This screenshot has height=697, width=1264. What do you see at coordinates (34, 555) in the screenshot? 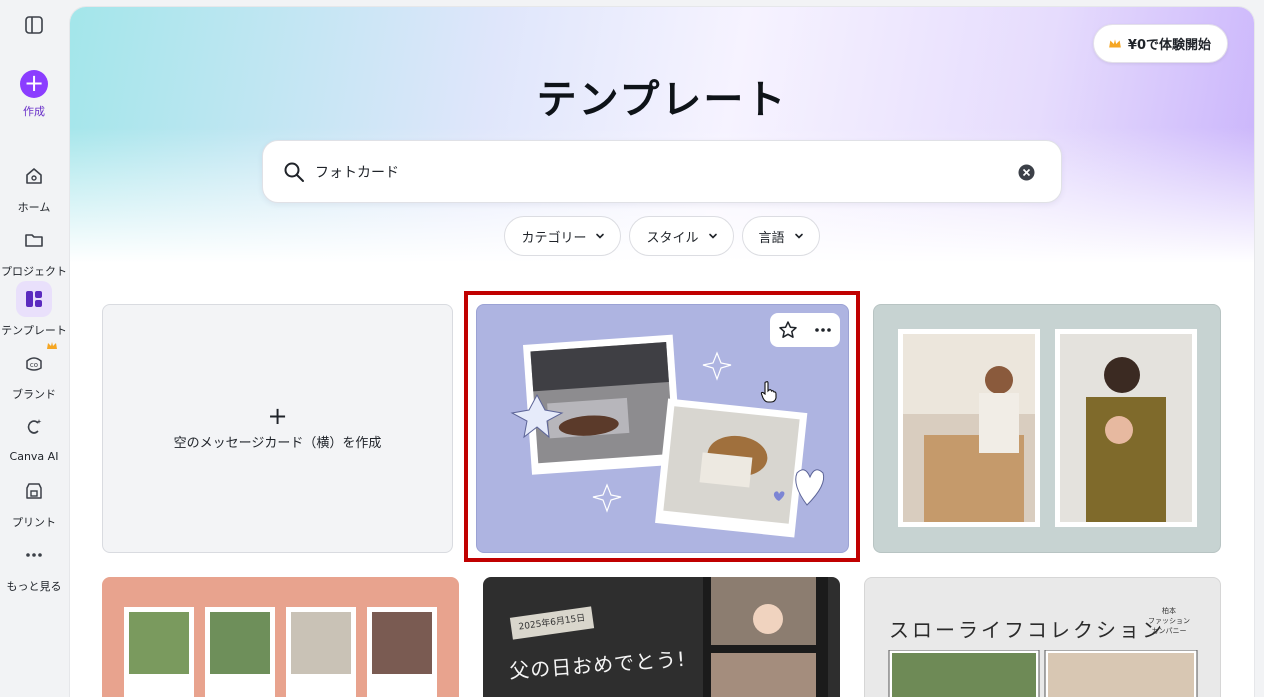
I see `more-icon` at bounding box center [34, 555].